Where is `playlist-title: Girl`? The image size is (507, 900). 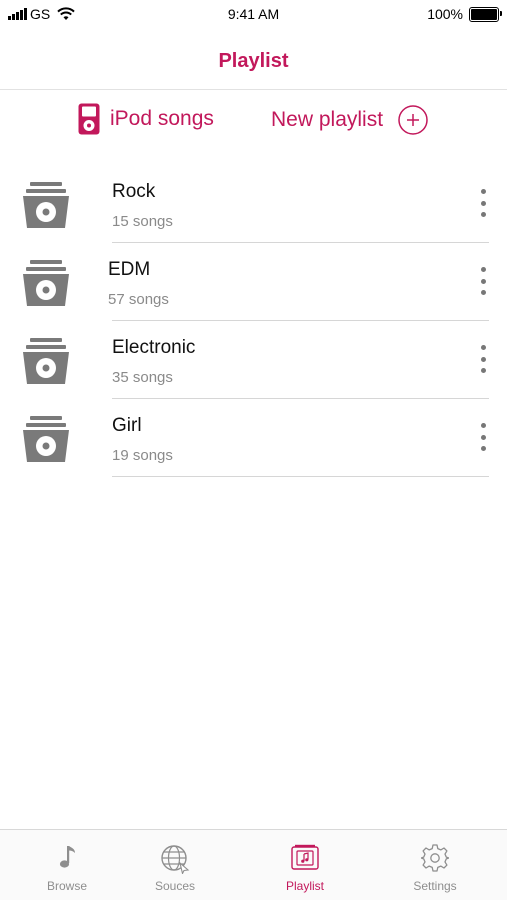
playlist-title: Girl is located at coordinates (127, 425).